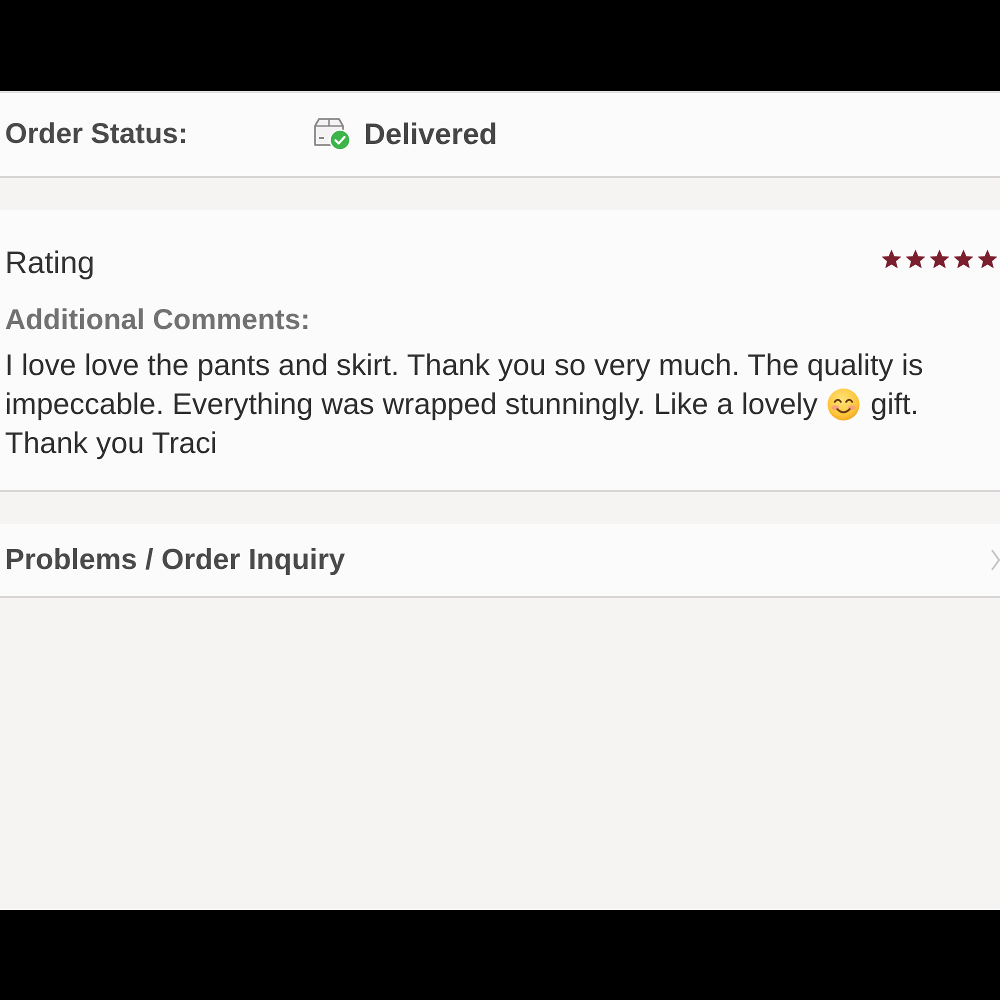  What do you see at coordinates (843, 404) in the screenshot?
I see `smiling-face-icon` at bounding box center [843, 404].